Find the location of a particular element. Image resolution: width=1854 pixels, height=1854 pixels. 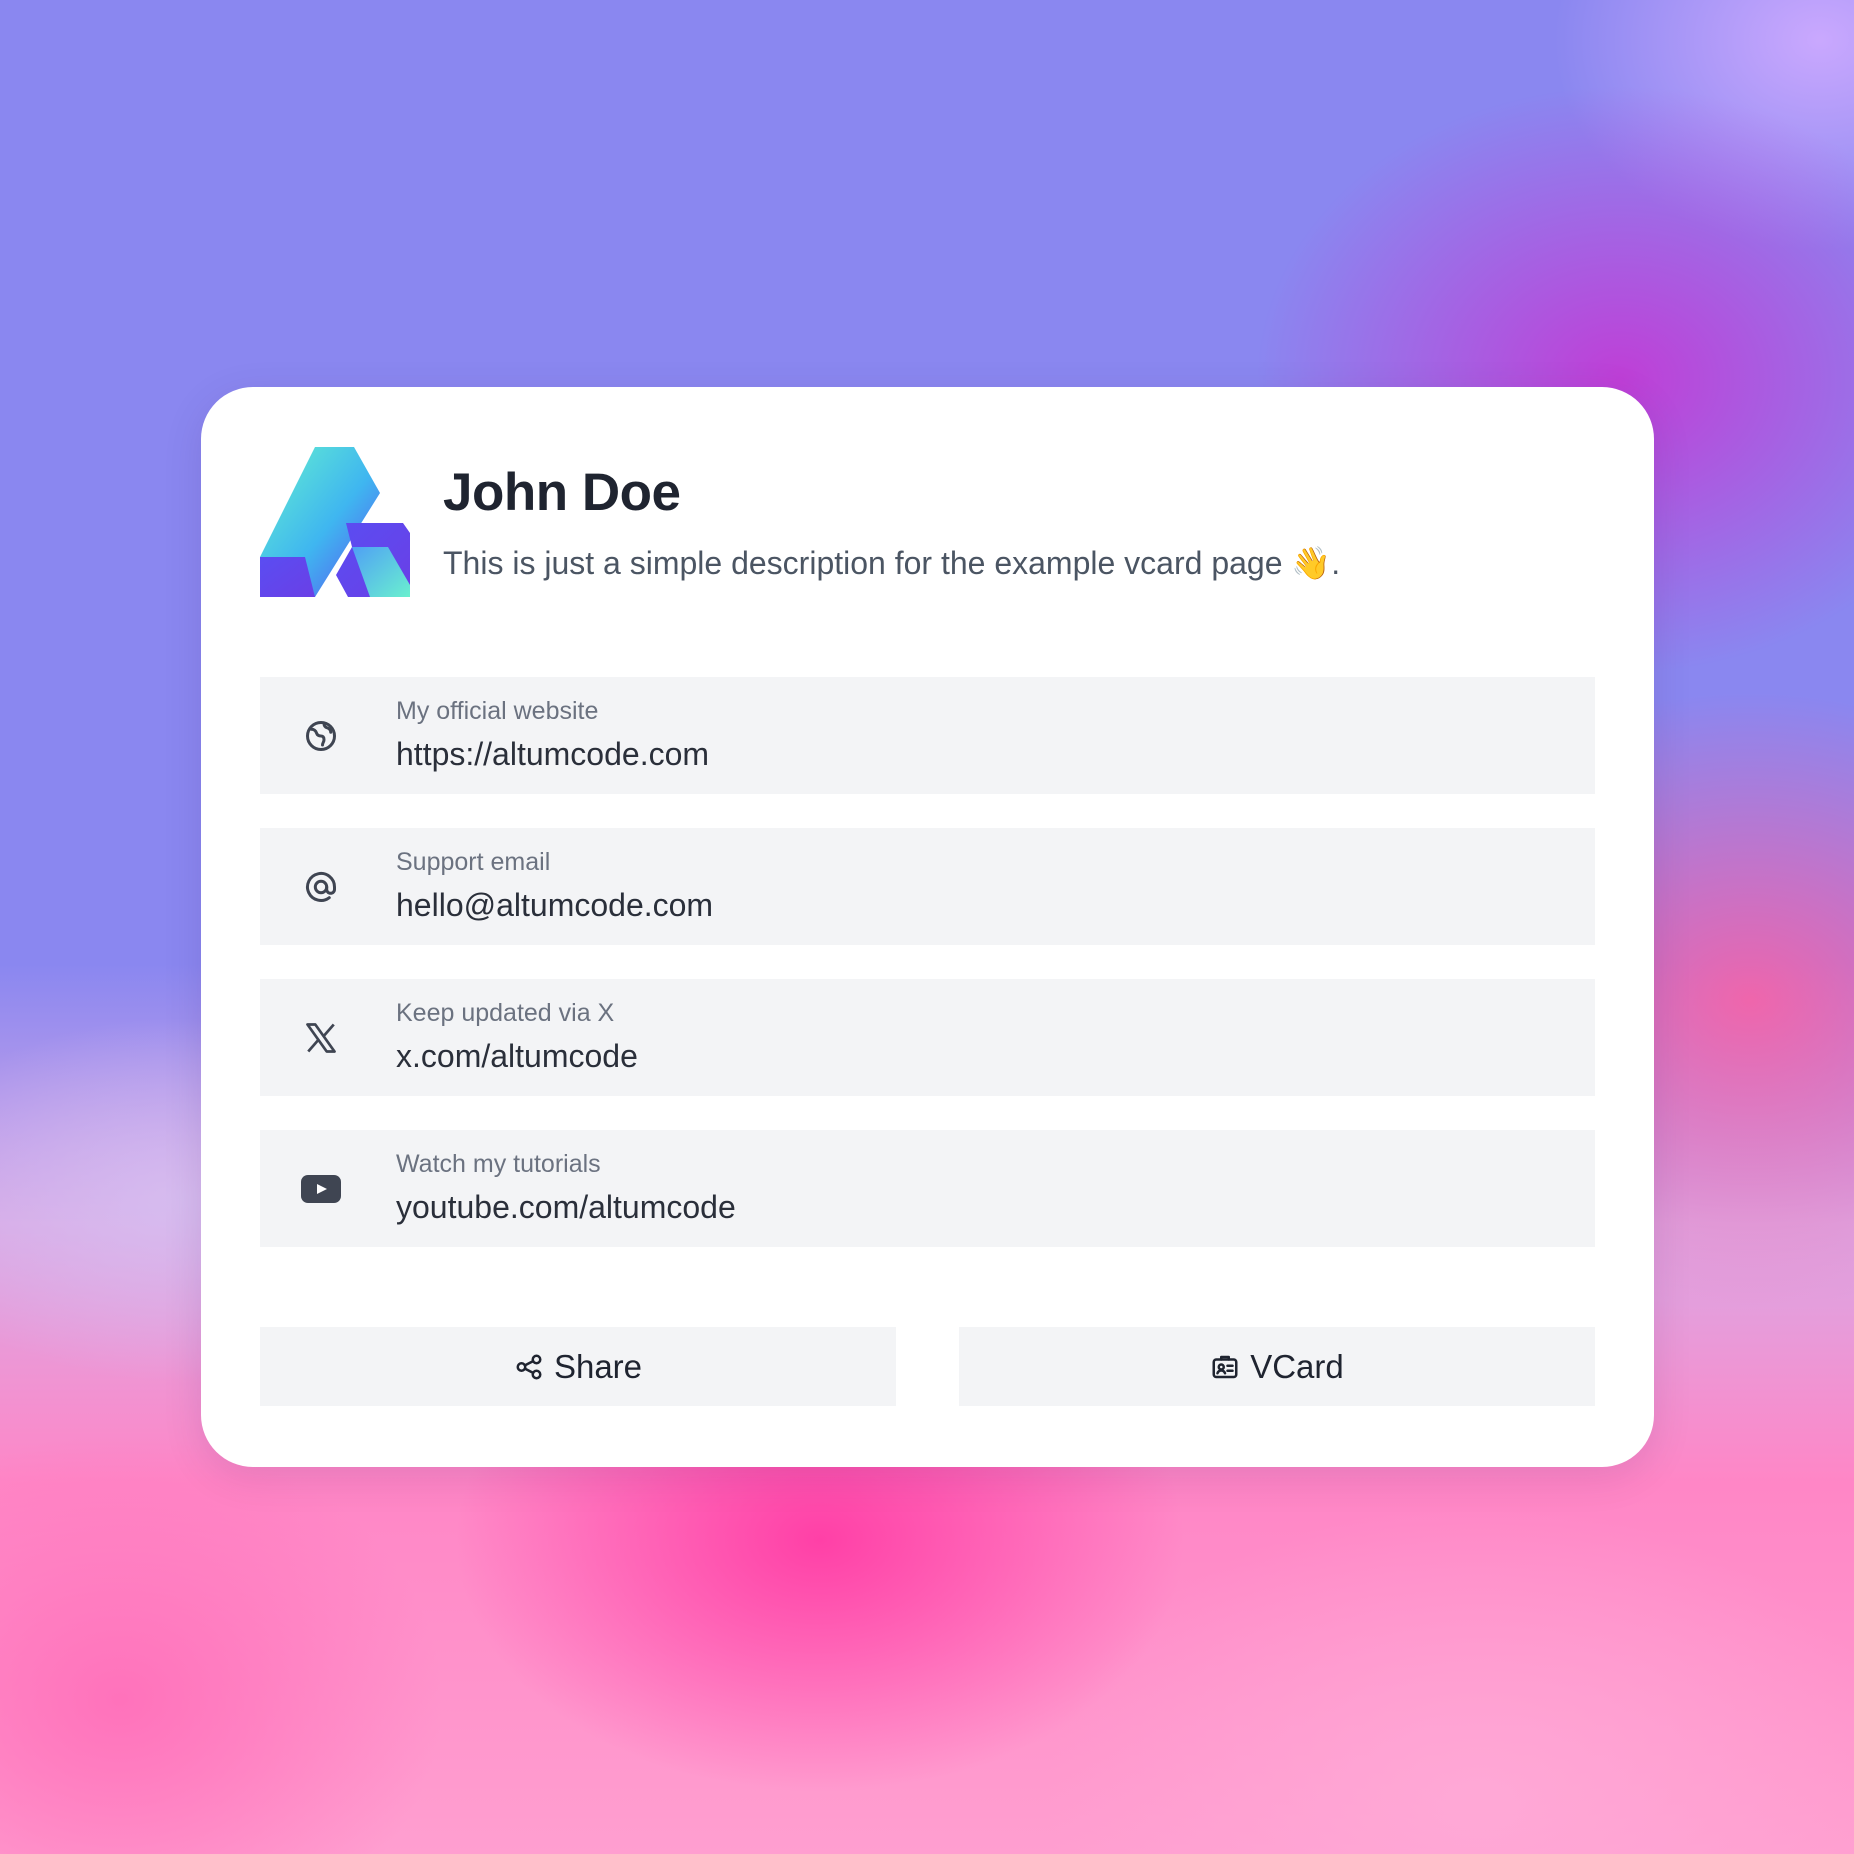

vcard-button: VCard is located at coordinates (1277, 1366).